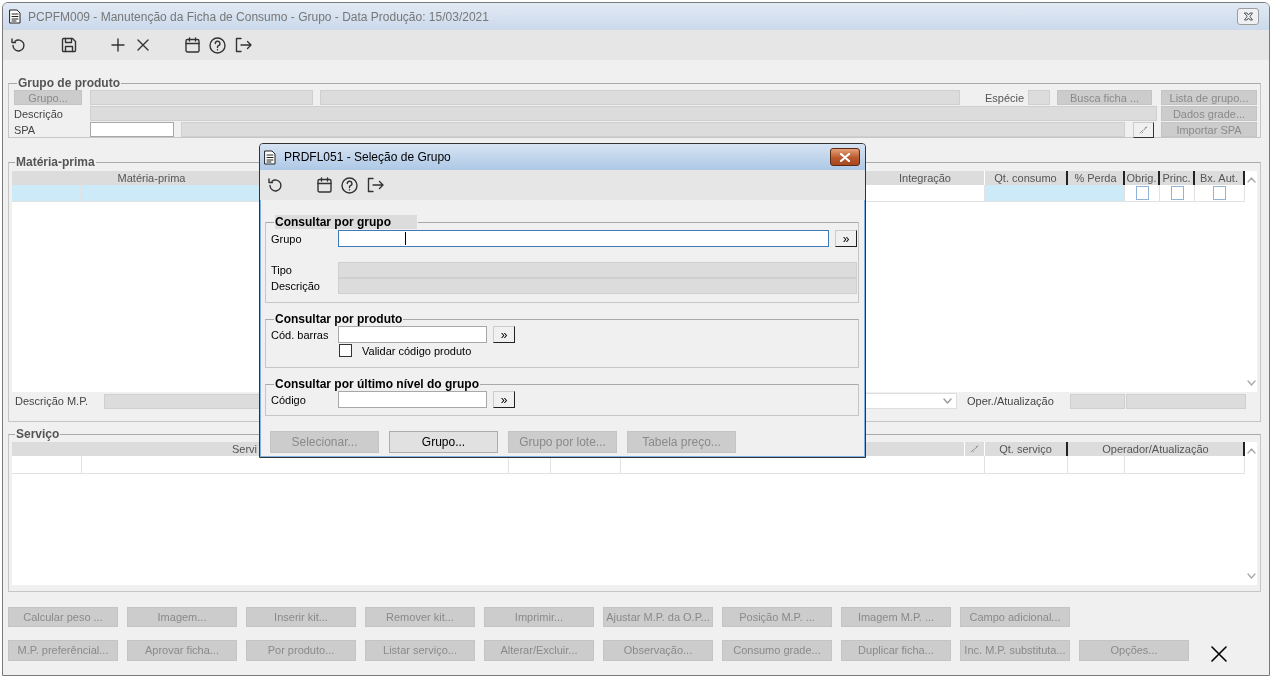  Describe the element at coordinates (52, 401) in the screenshot. I see `field-label: Descrição M.P.` at that location.